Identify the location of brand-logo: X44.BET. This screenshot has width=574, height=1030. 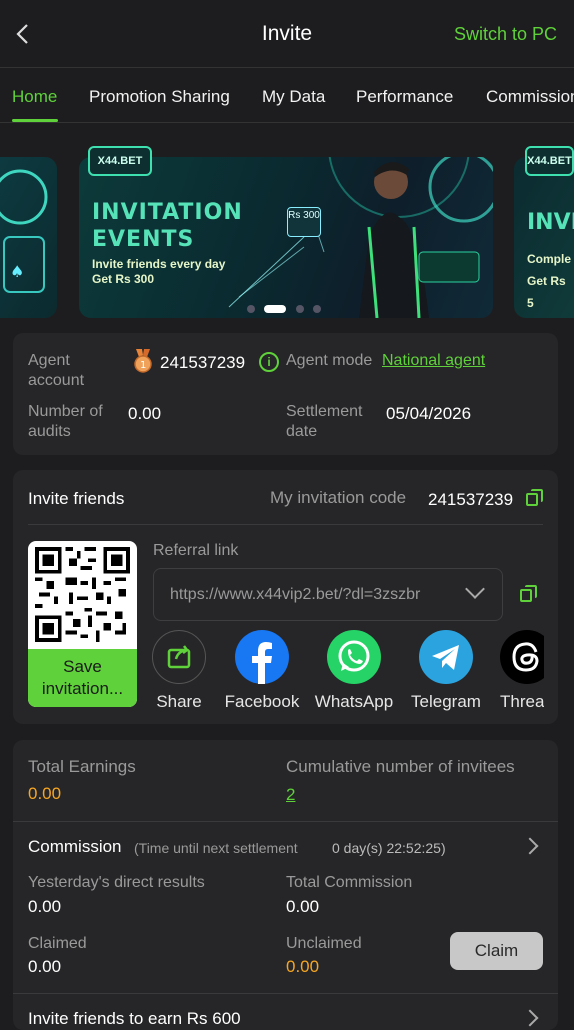
(120, 161).